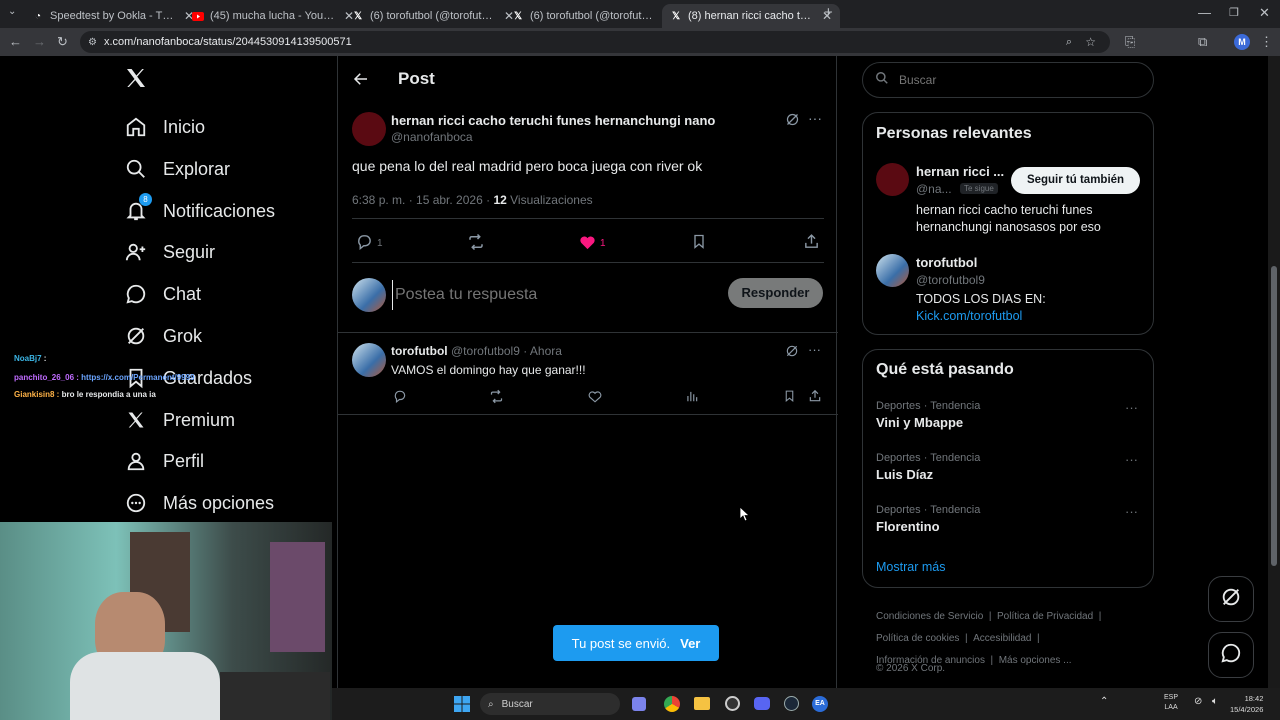 The height and width of the screenshot is (720, 1280). Describe the element at coordinates (1231, 599) in the screenshot. I see `grok-float-button` at that location.